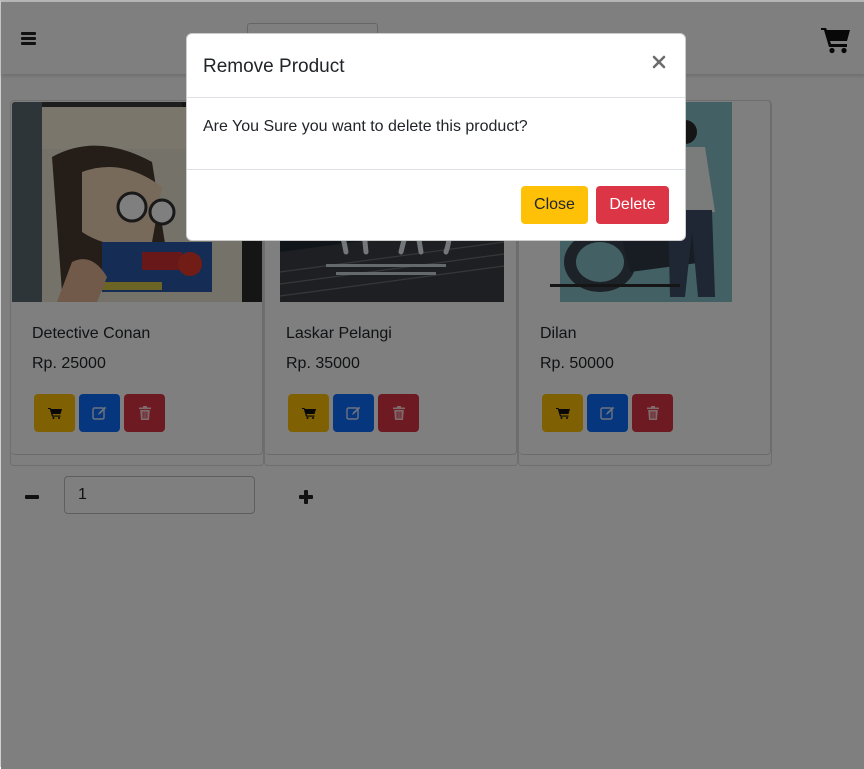 This screenshot has width=864, height=769. Describe the element at coordinates (632, 205) in the screenshot. I see `delete-button: Delete` at that location.